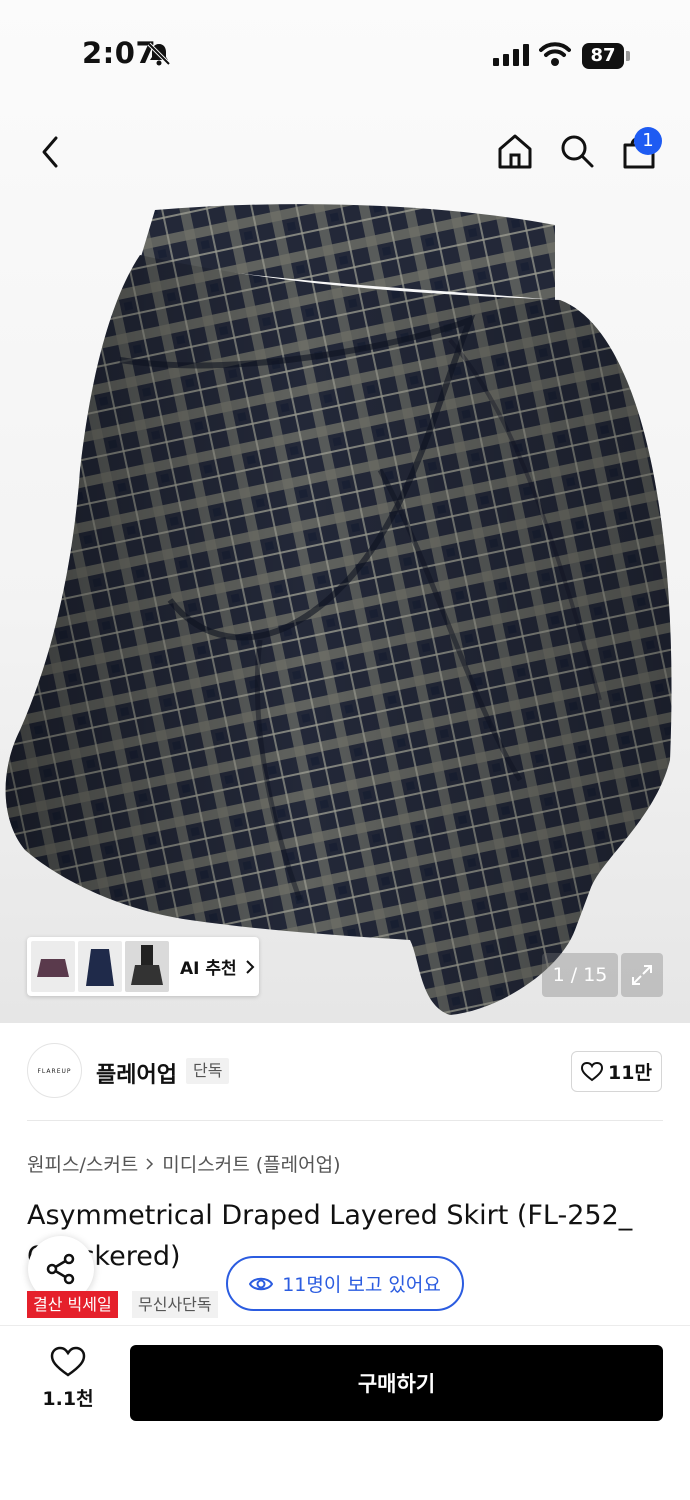 This screenshot has height=1500, width=690. What do you see at coordinates (261, 1283) in the screenshot?
I see `eye-icon` at bounding box center [261, 1283].